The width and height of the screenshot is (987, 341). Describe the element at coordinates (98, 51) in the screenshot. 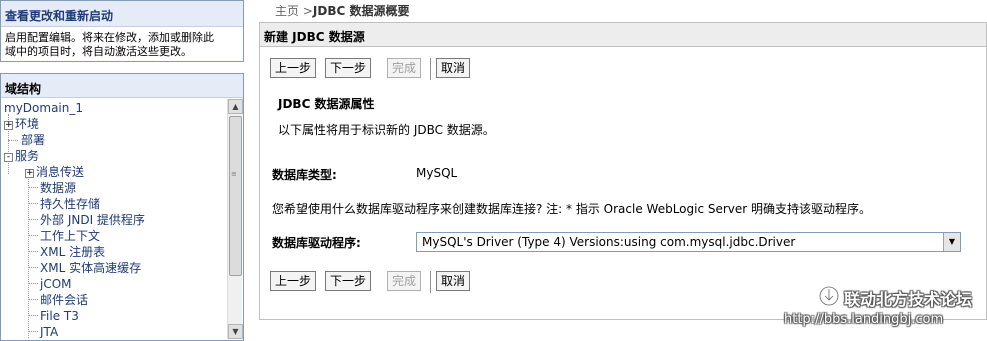

I see `change-center-text-line2: 域中的项目时，将自动激活这些更改。` at that location.